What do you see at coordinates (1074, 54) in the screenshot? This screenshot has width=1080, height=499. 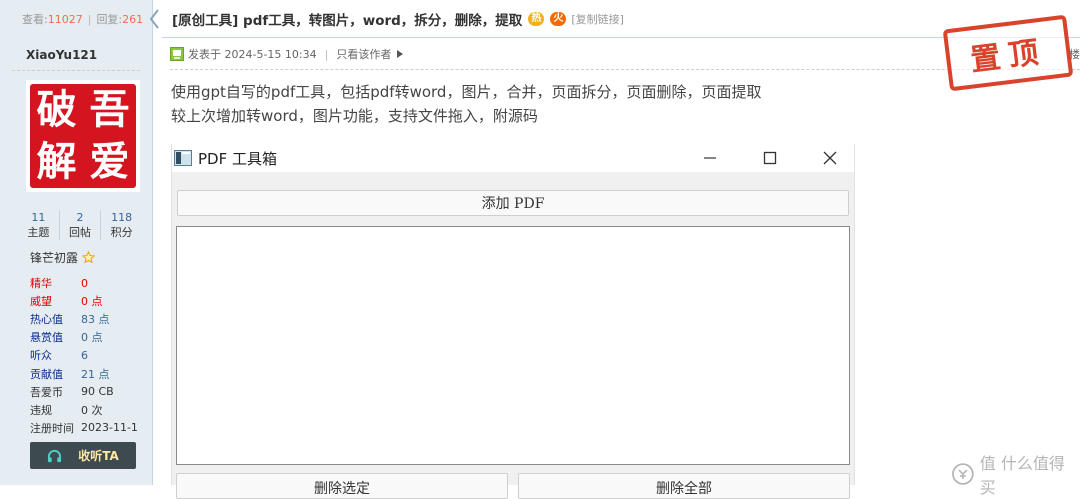 I see `floor-tag: 楼` at bounding box center [1074, 54].